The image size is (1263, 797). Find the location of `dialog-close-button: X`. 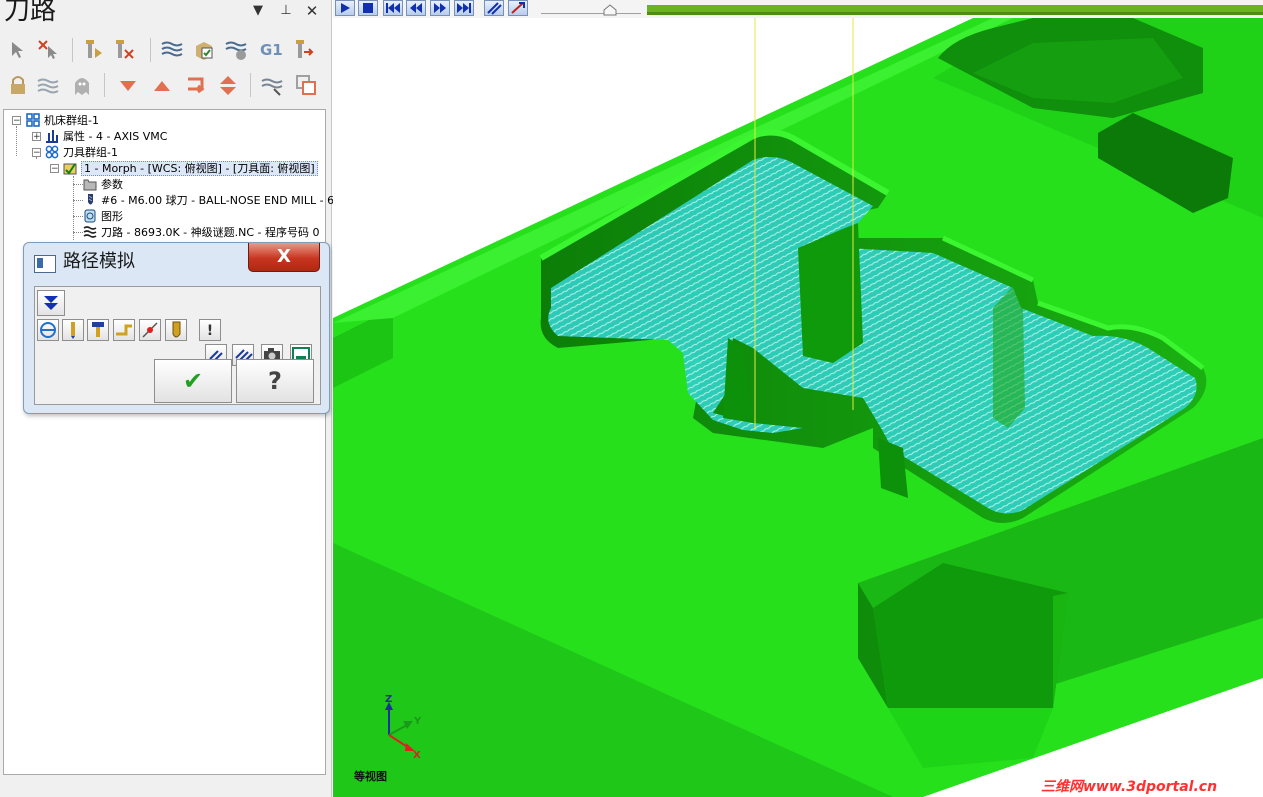

dialog-close-button: X is located at coordinates (284, 257).